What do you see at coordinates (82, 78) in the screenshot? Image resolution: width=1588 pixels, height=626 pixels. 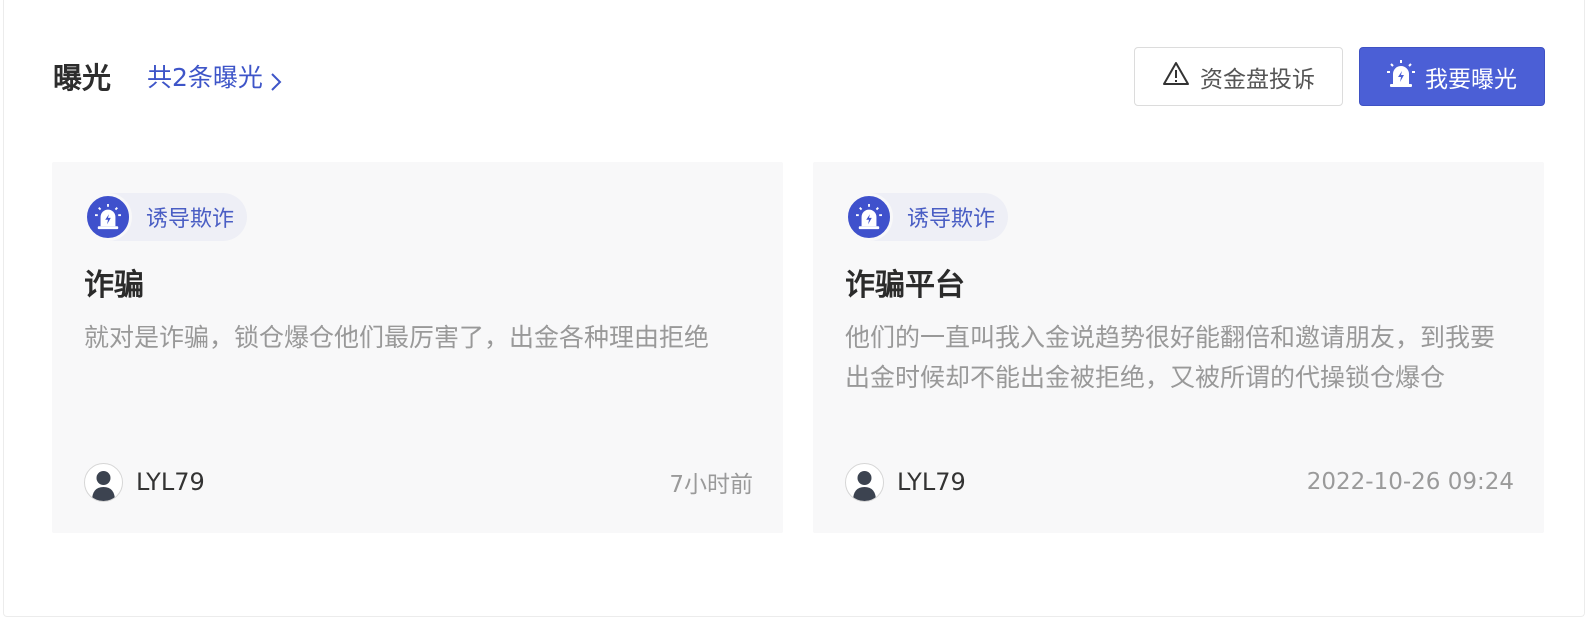 I see `section-title: 曝光` at bounding box center [82, 78].